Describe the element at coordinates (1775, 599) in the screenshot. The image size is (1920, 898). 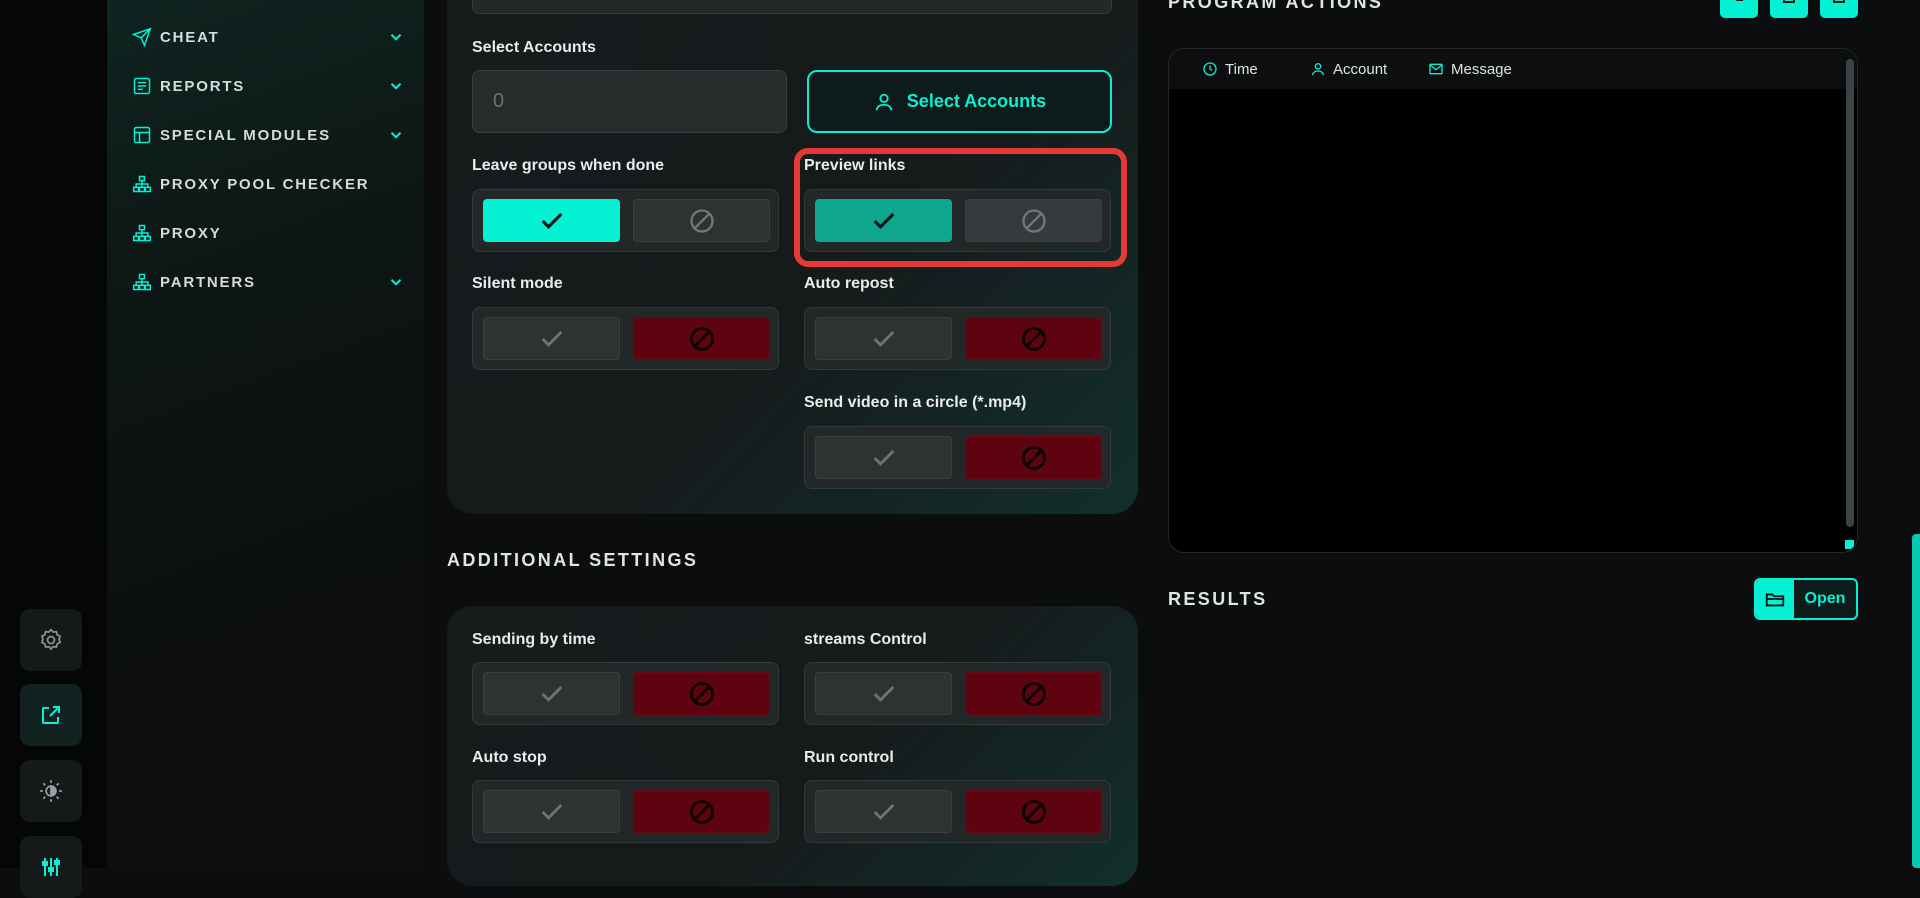
I see `folder-icon` at that location.